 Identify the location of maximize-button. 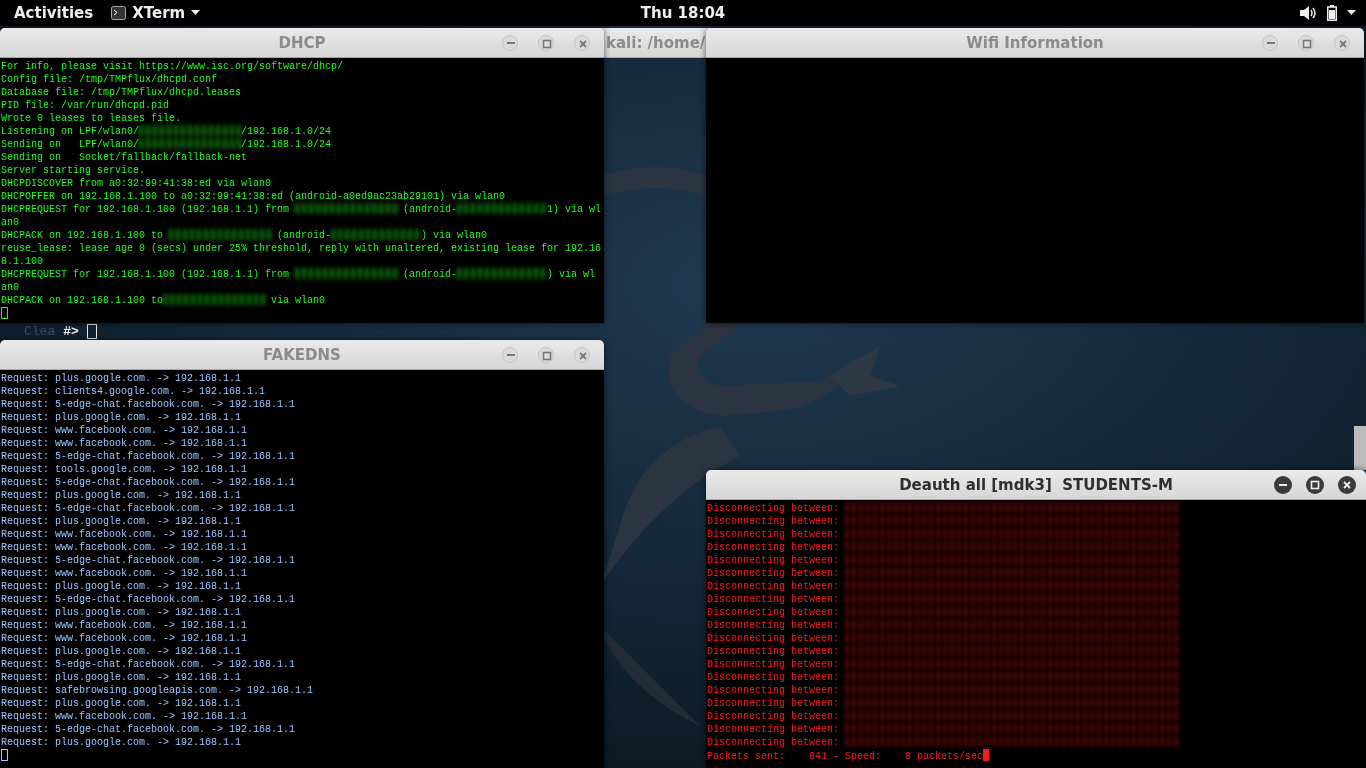
(1315, 484).